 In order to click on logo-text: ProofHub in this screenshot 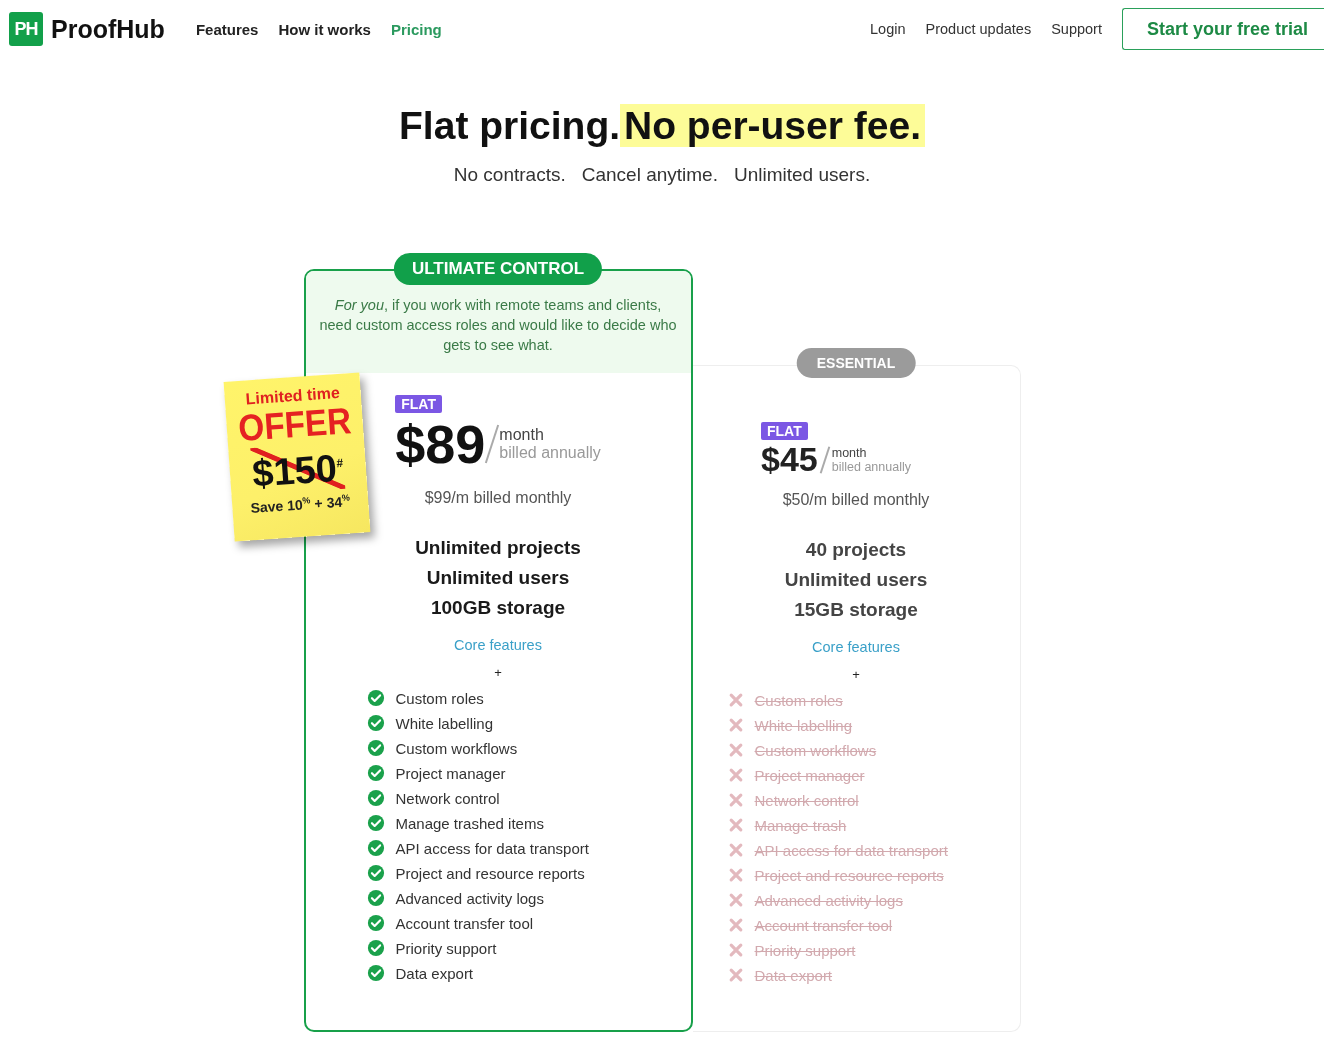, I will do `click(108, 29)`.